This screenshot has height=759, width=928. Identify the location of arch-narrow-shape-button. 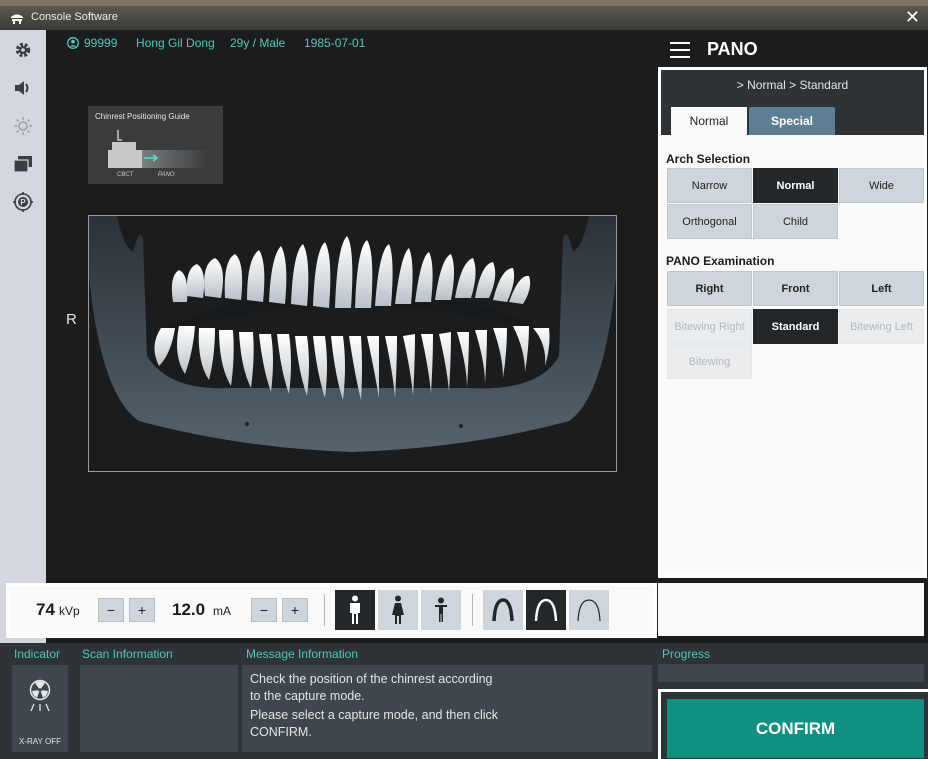
(503, 610).